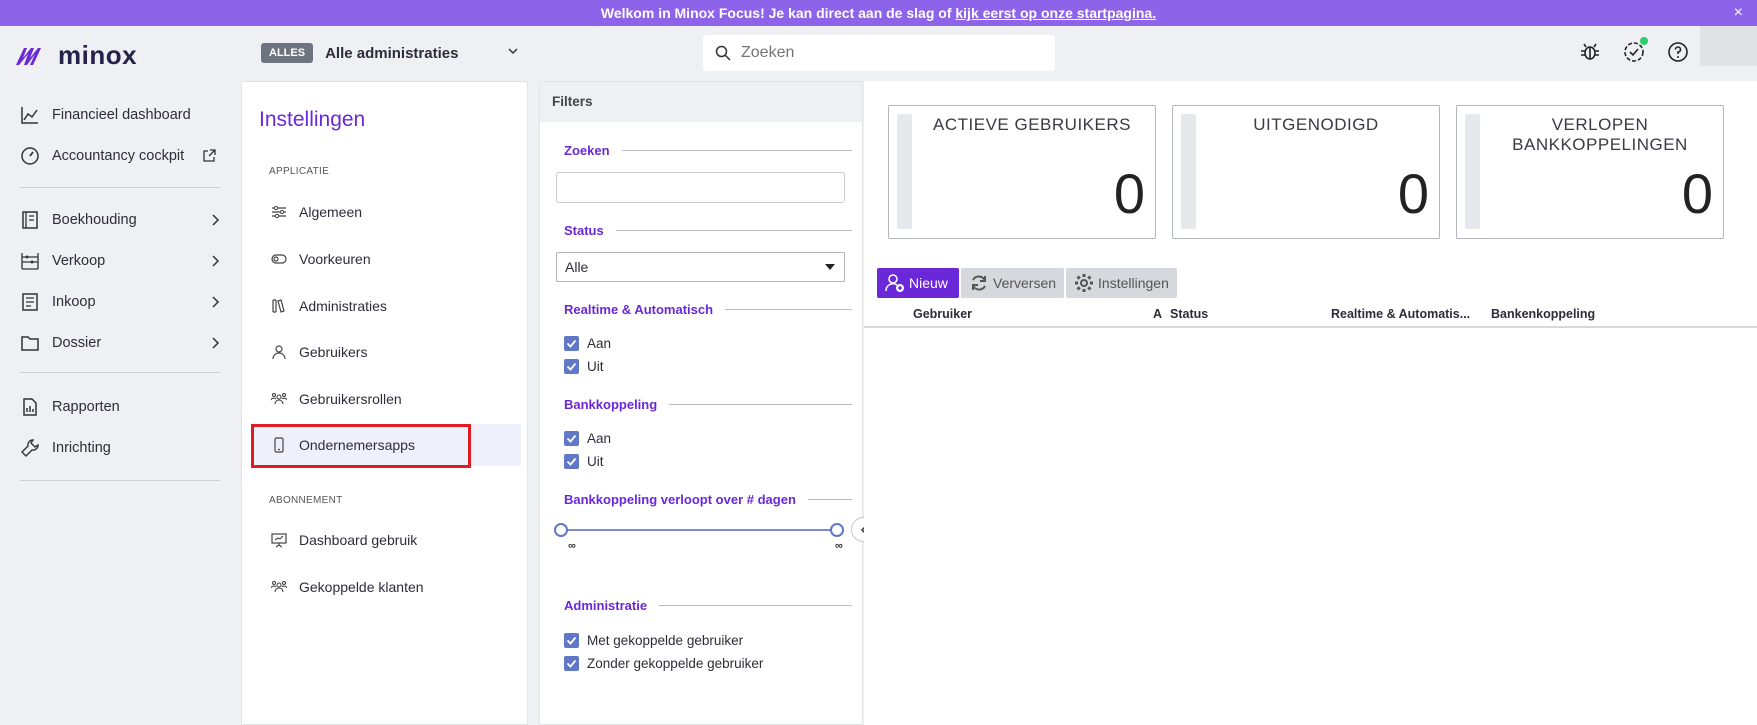  Describe the element at coordinates (120, 343) in the screenshot. I see `nav-item-dossier: Dossier` at that location.